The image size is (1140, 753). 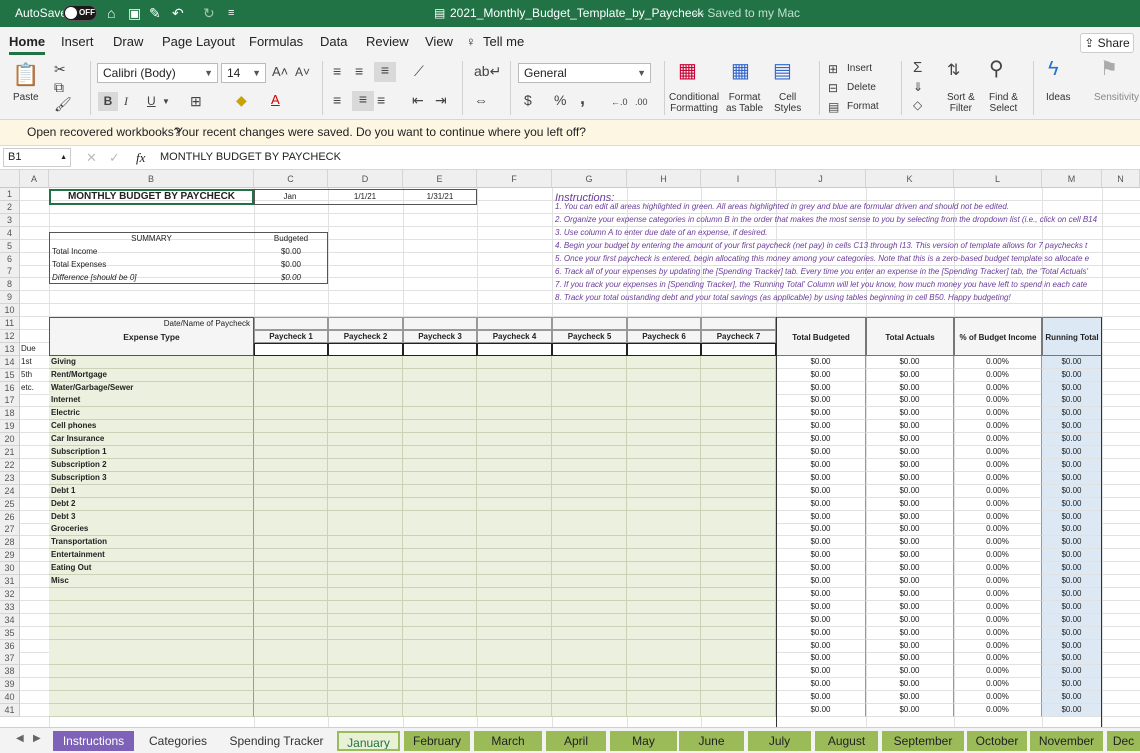 I want to click on row-header: 22, so click(x=10, y=465).